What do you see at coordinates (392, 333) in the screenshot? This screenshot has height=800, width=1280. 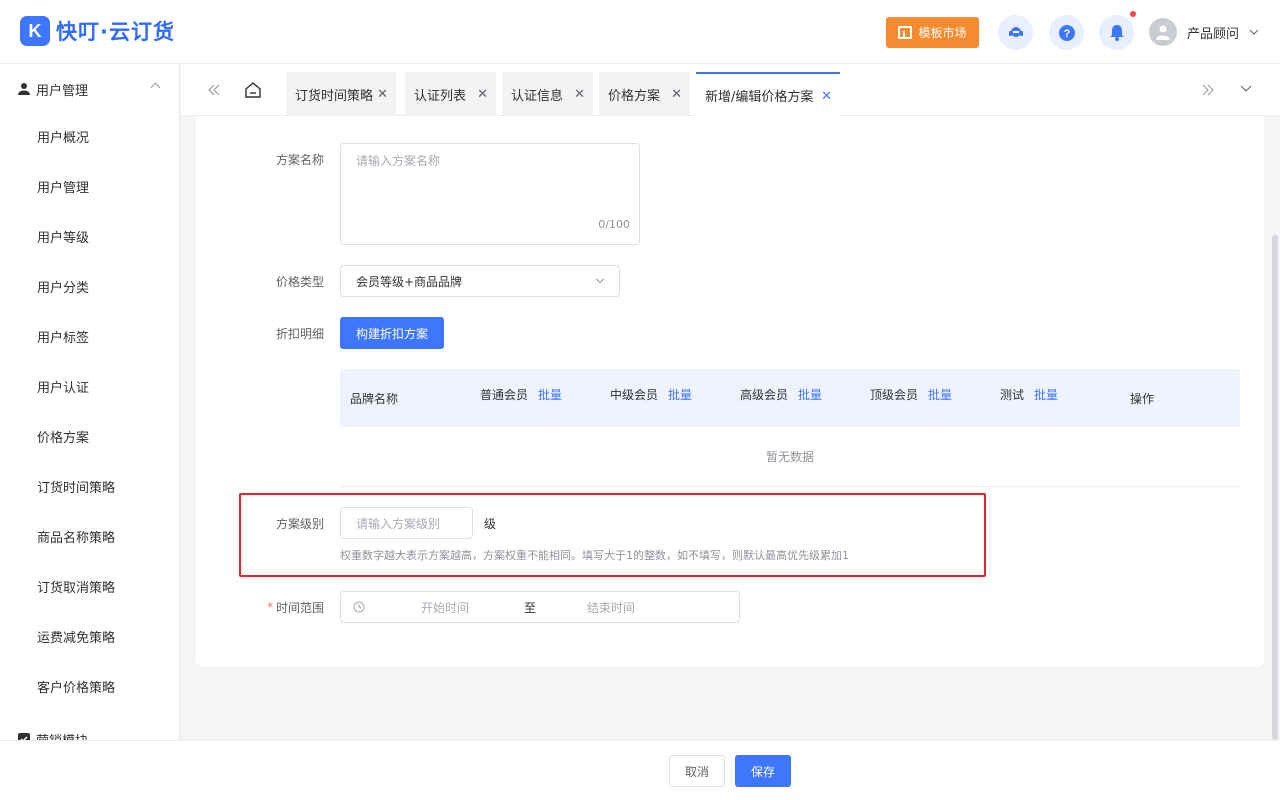 I see `build-discount-button: 构建折扣方案` at bounding box center [392, 333].